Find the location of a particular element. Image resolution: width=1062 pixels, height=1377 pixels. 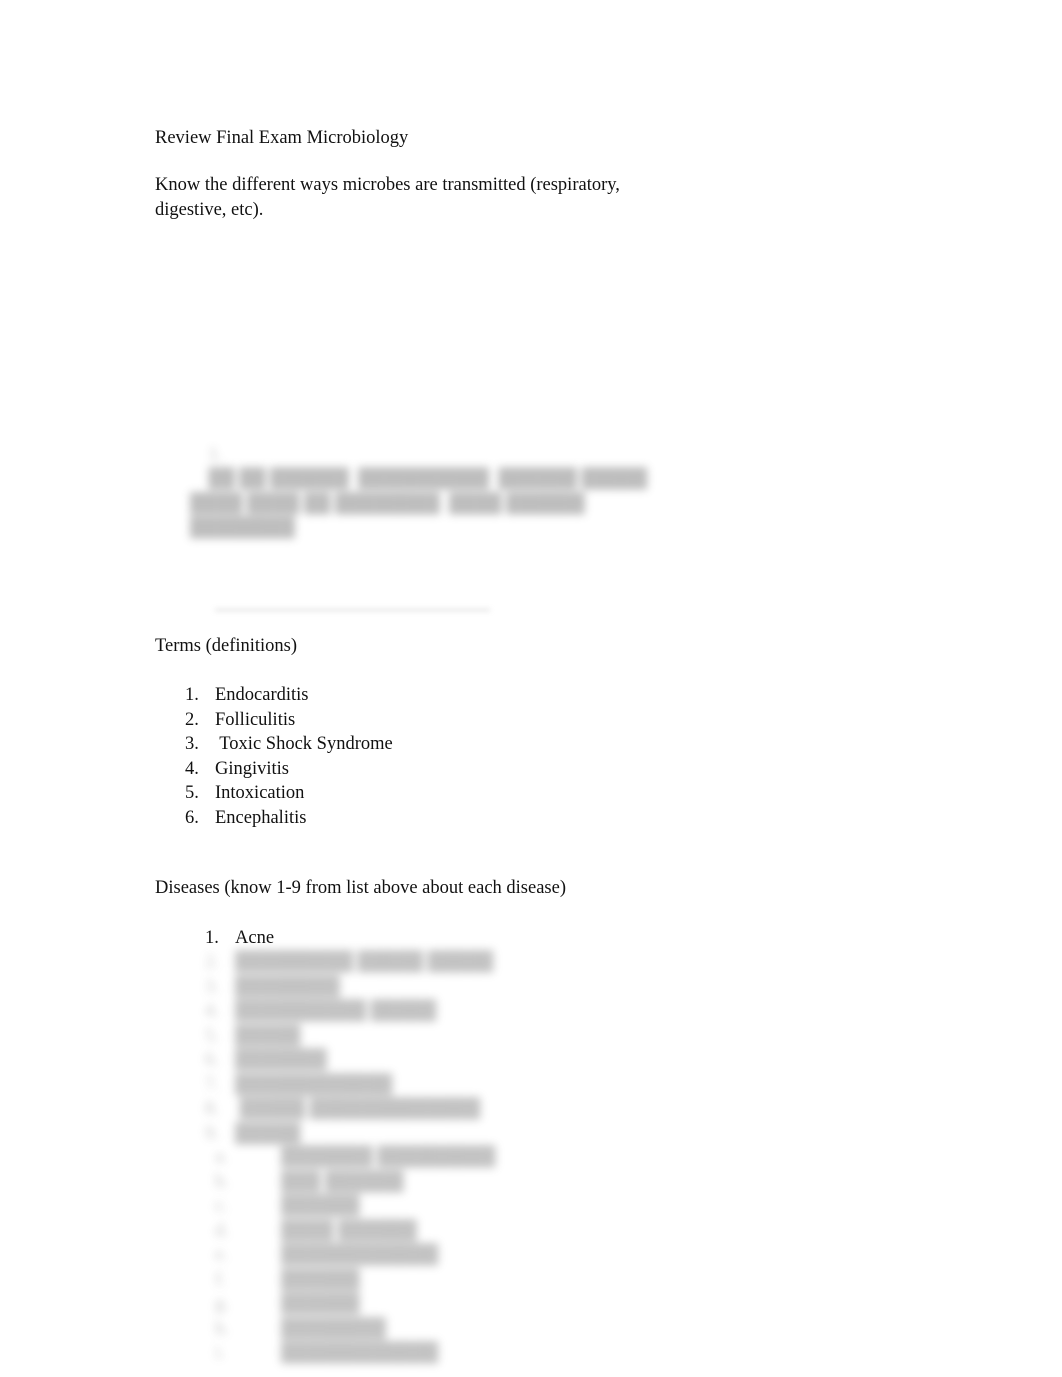

redacted-list-item: a. ███████ █████████ is located at coordinates (355, 1157).